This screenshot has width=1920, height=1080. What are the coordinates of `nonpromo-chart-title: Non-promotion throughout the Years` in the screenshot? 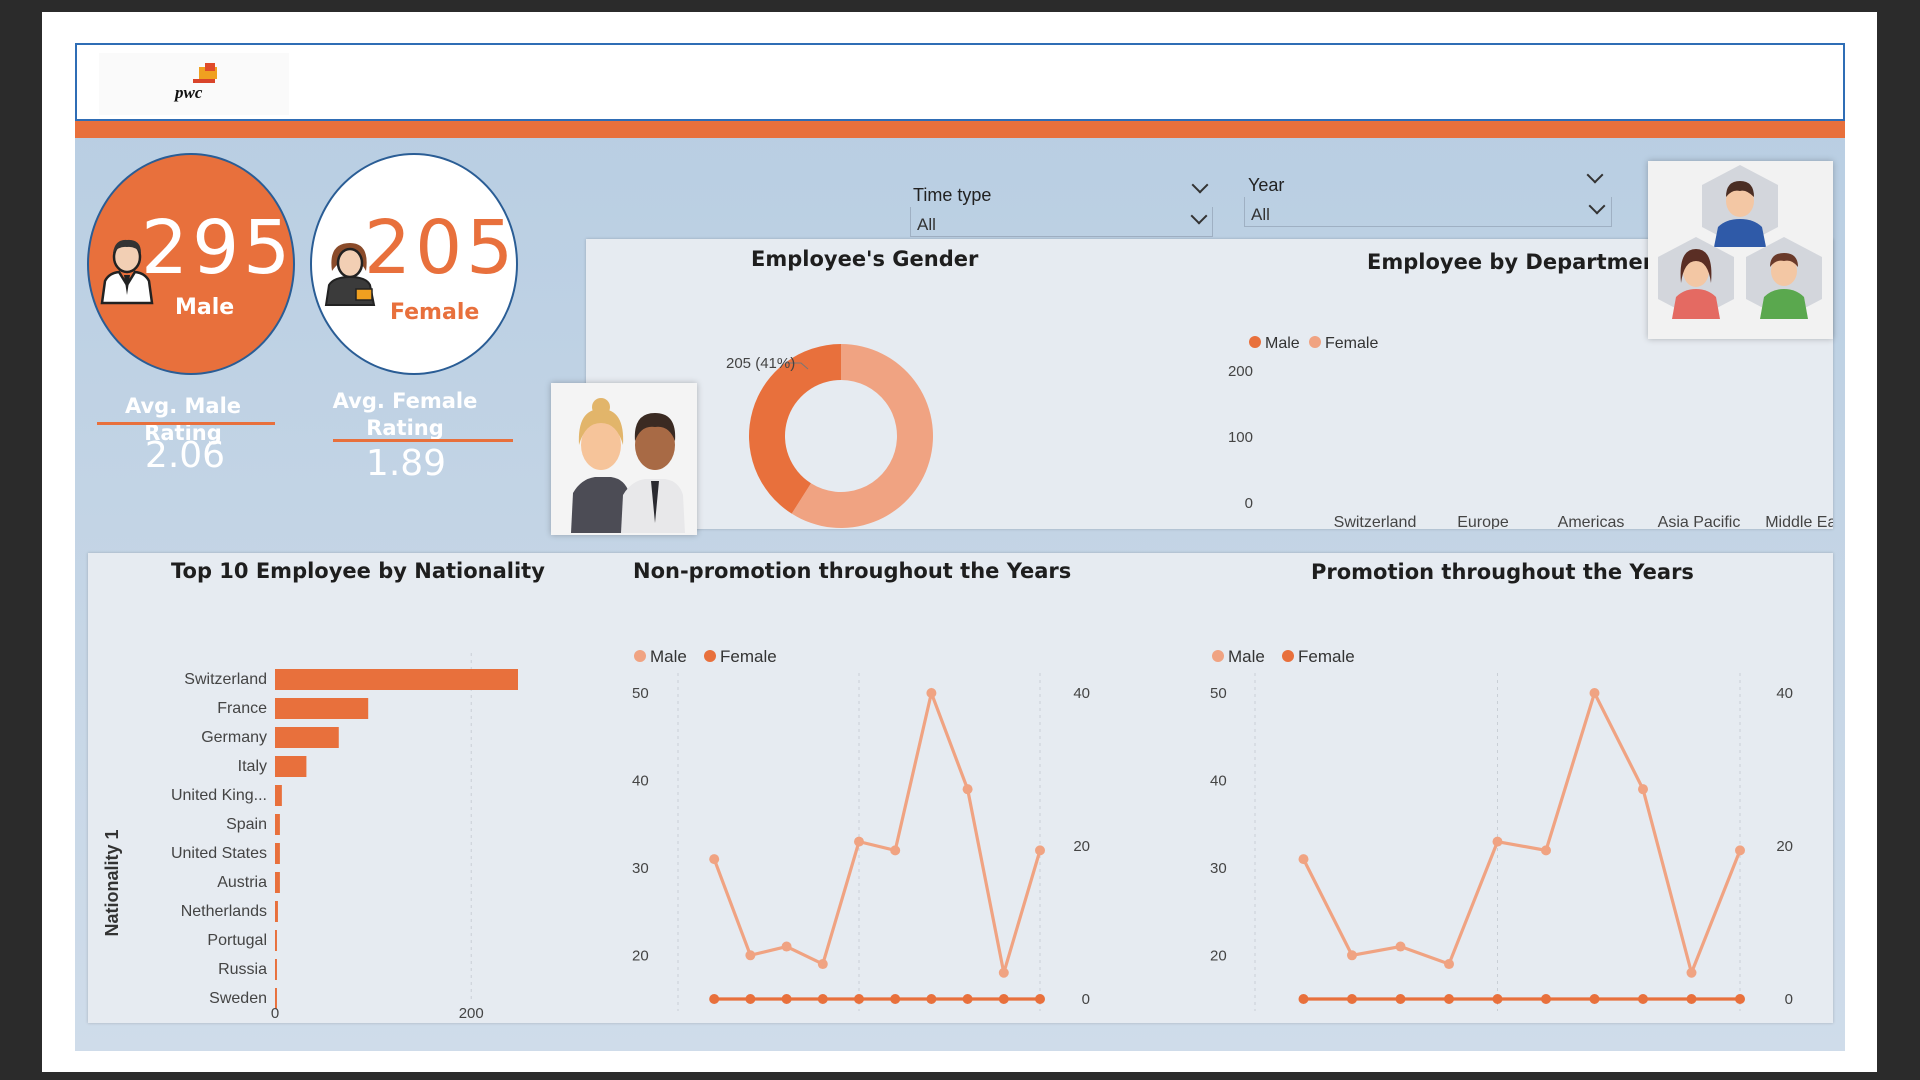 It's located at (852, 571).